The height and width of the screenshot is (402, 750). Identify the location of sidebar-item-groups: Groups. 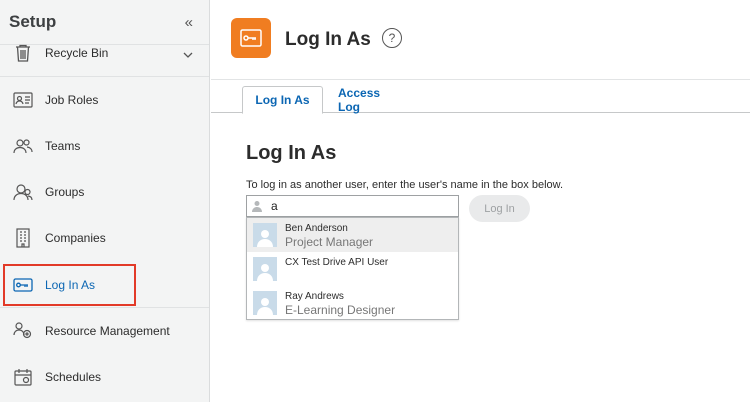
(104, 192).